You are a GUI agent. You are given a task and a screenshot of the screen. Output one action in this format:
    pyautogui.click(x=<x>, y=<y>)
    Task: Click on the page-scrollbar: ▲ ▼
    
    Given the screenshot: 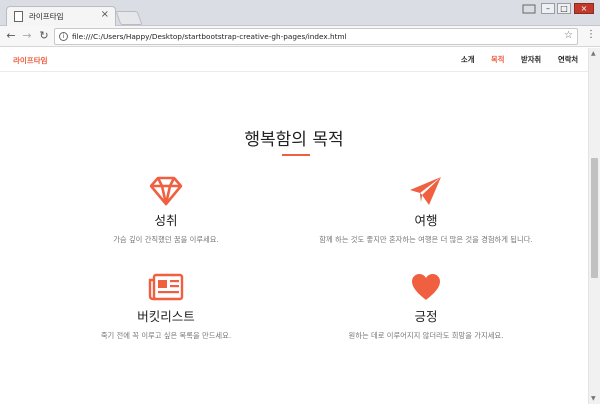 What is the action you would take?
    pyautogui.click(x=594, y=226)
    